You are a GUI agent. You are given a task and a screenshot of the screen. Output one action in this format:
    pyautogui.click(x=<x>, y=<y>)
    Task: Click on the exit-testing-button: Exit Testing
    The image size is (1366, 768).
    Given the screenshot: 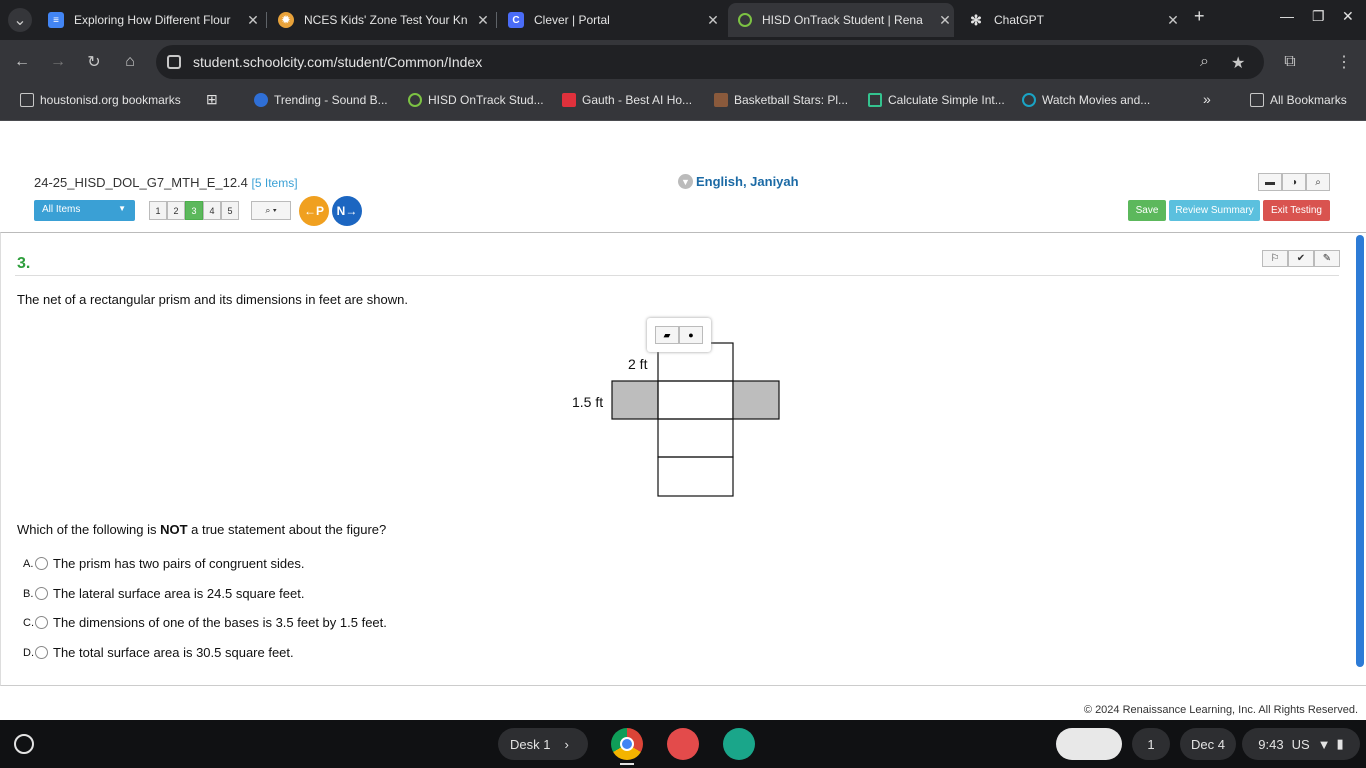 What is the action you would take?
    pyautogui.click(x=1296, y=210)
    